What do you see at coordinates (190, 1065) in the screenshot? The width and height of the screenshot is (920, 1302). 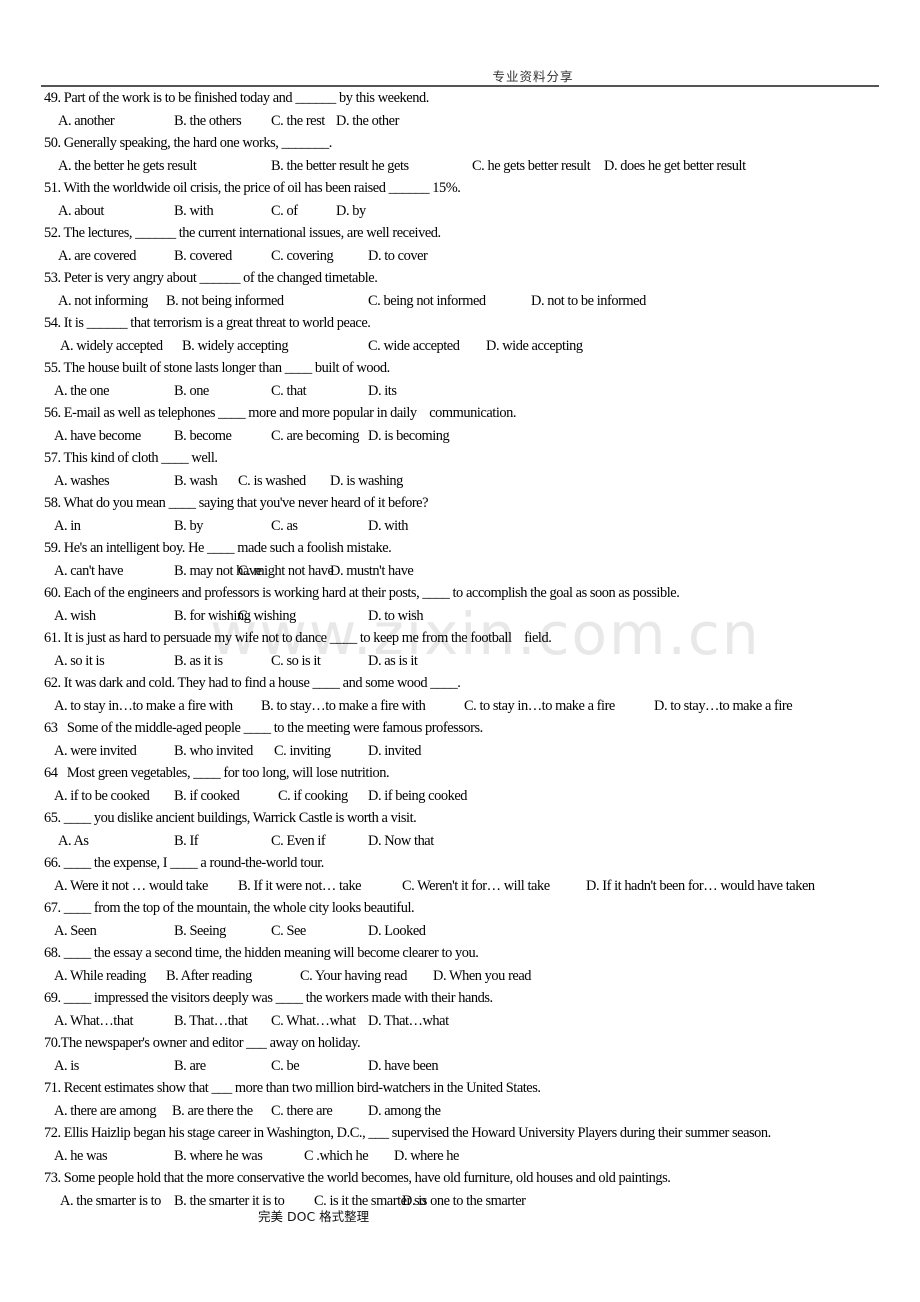 I see `answer-option: B. are` at bounding box center [190, 1065].